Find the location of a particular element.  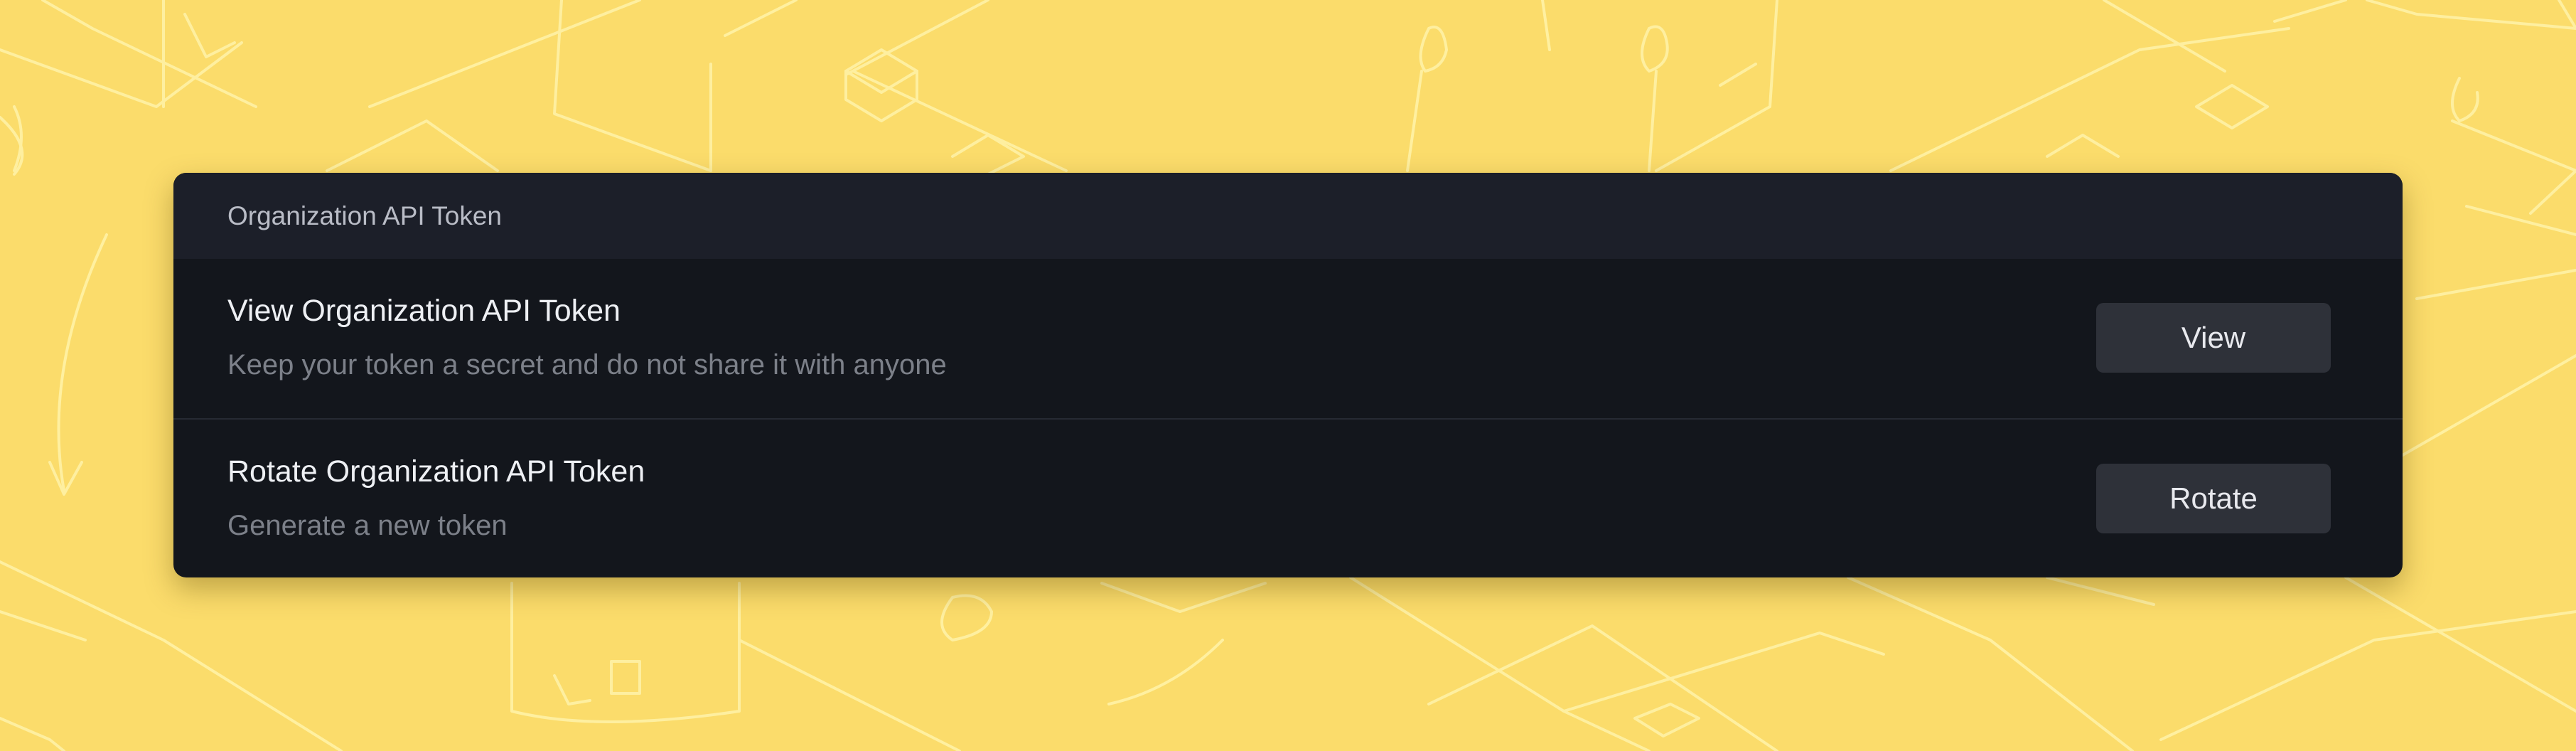

rotate-token-title: Rotate Organization API Token is located at coordinates (436, 471).